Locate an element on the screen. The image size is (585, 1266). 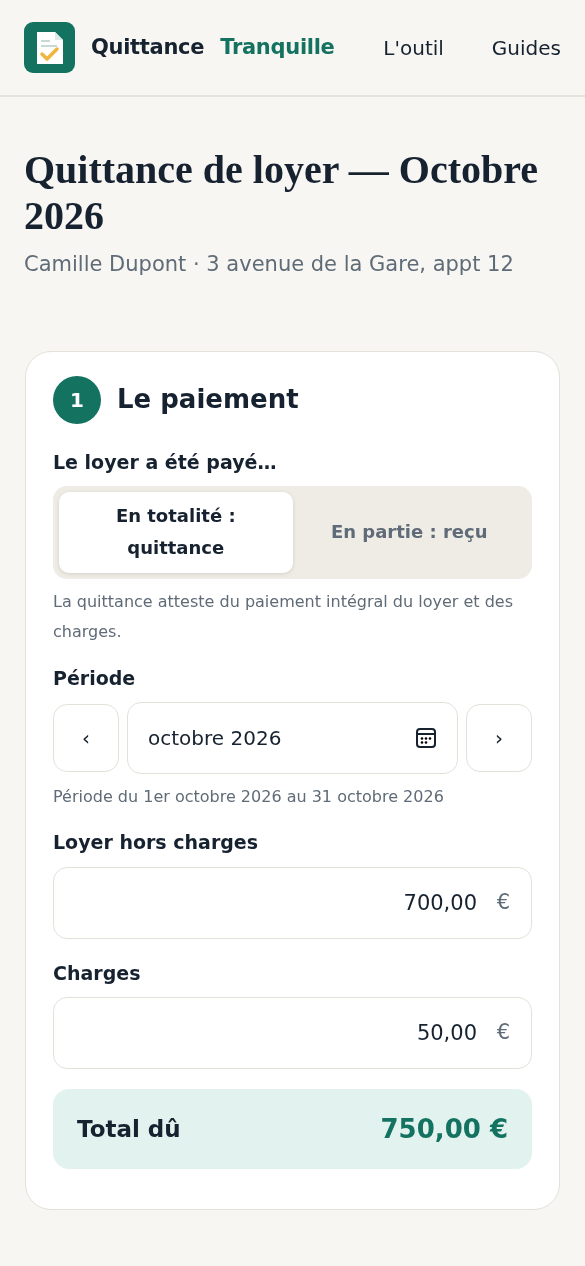
segment-option: En partie : reçu is located at coordinates (409, 532).